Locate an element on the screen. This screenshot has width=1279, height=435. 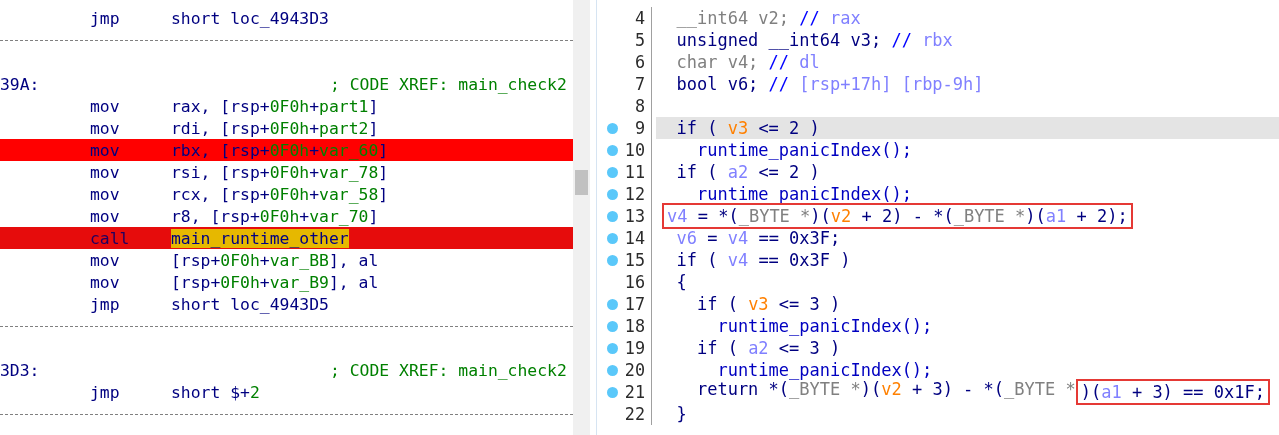
code-line: if ( v3 <= 3 ) is located at coordinates (768, 304).